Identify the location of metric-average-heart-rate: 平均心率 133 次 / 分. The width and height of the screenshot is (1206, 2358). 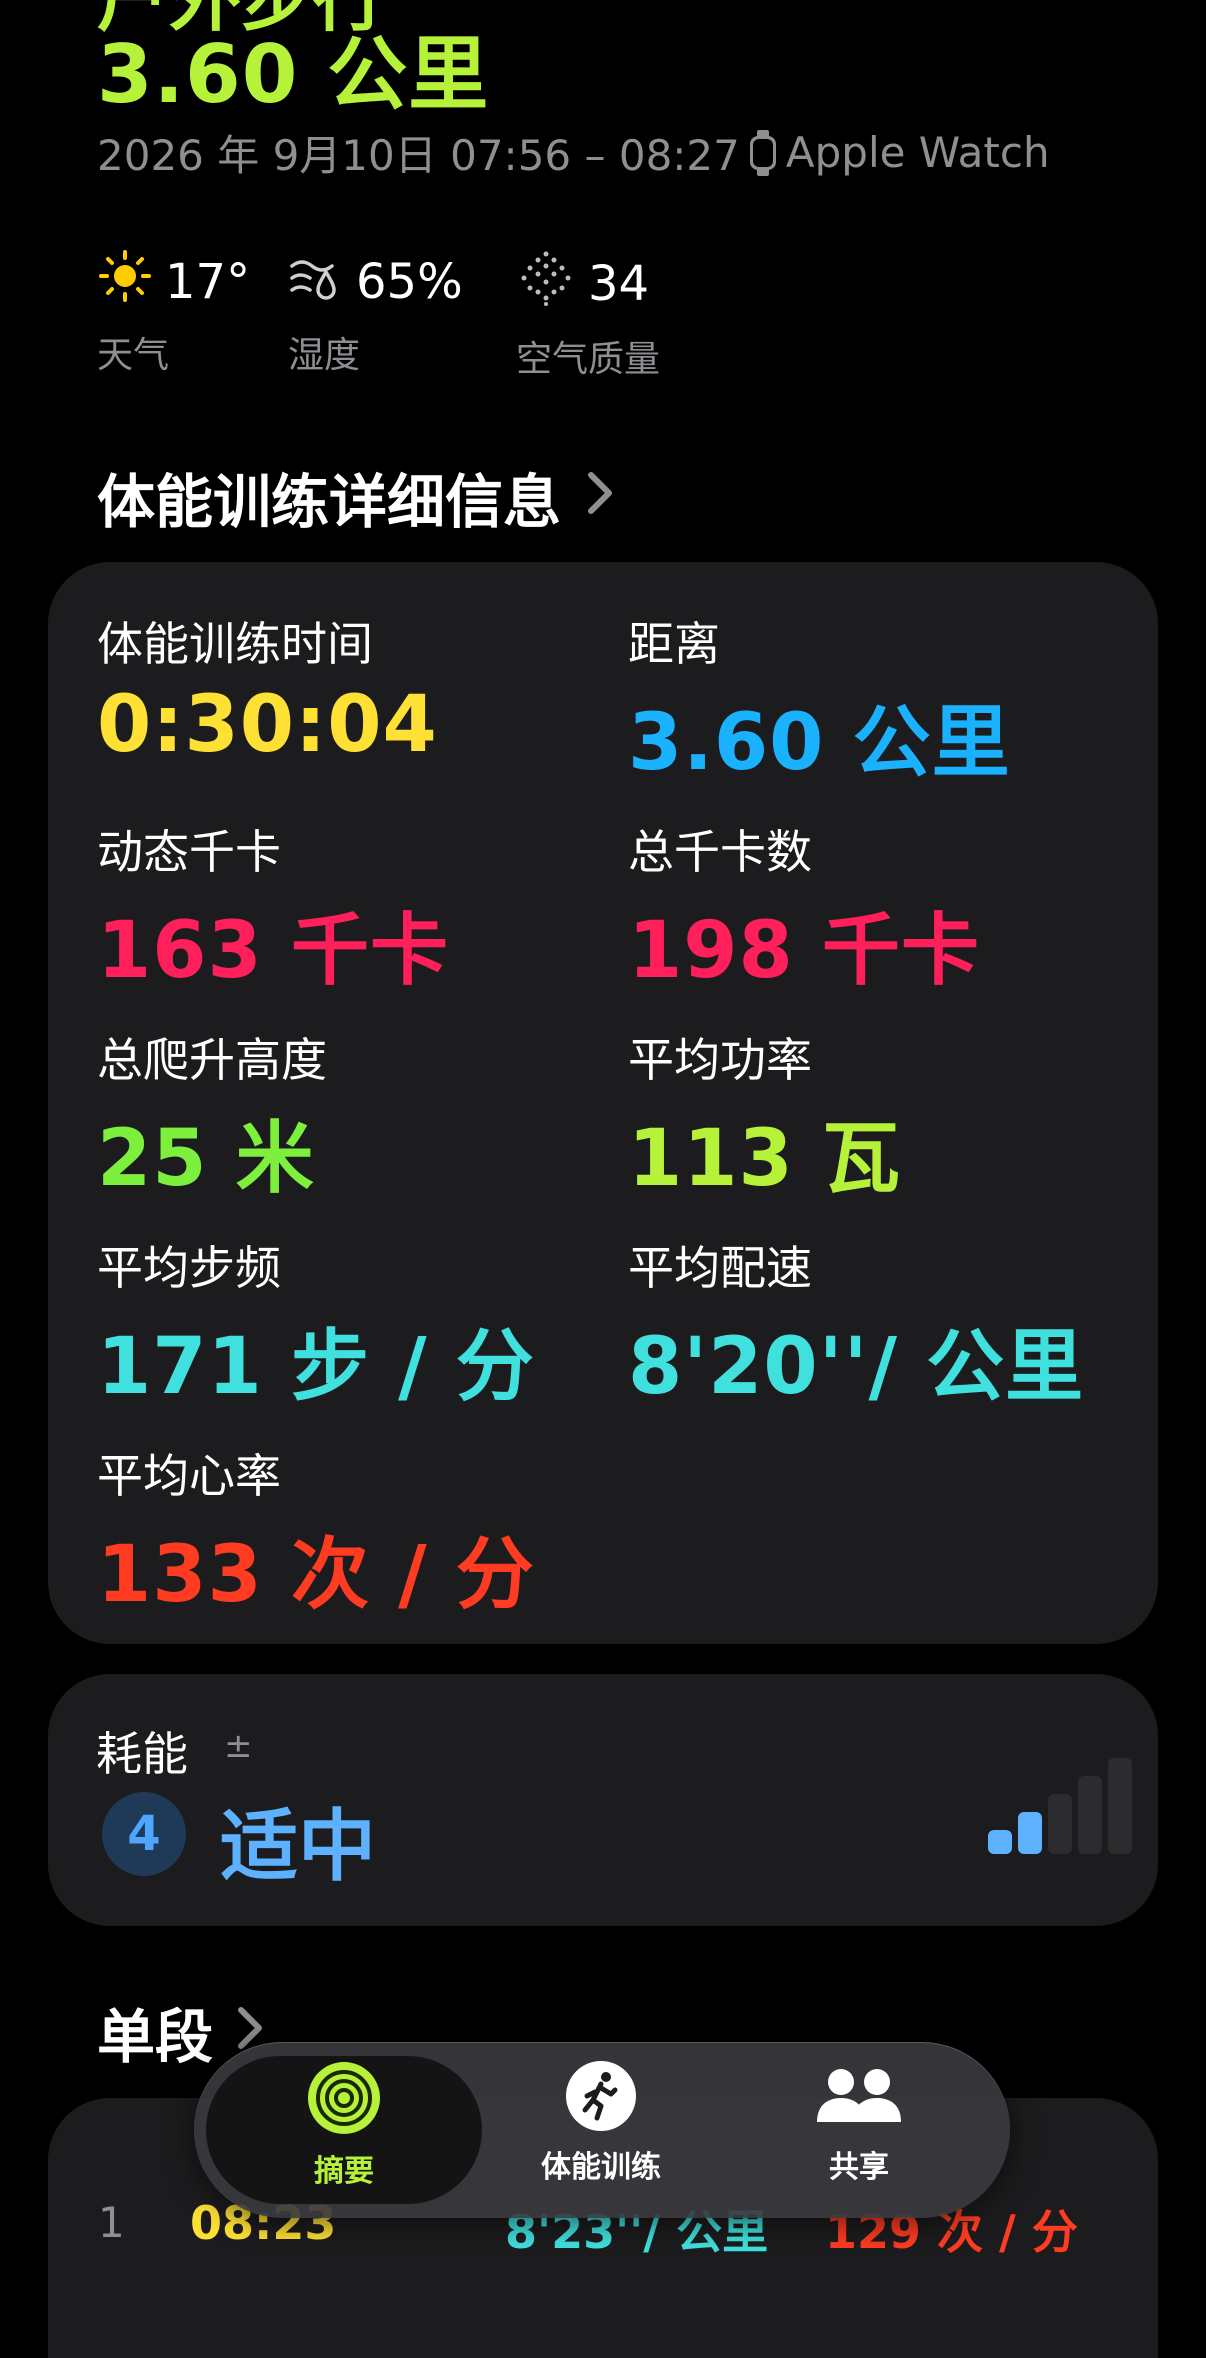
(316, 1532).